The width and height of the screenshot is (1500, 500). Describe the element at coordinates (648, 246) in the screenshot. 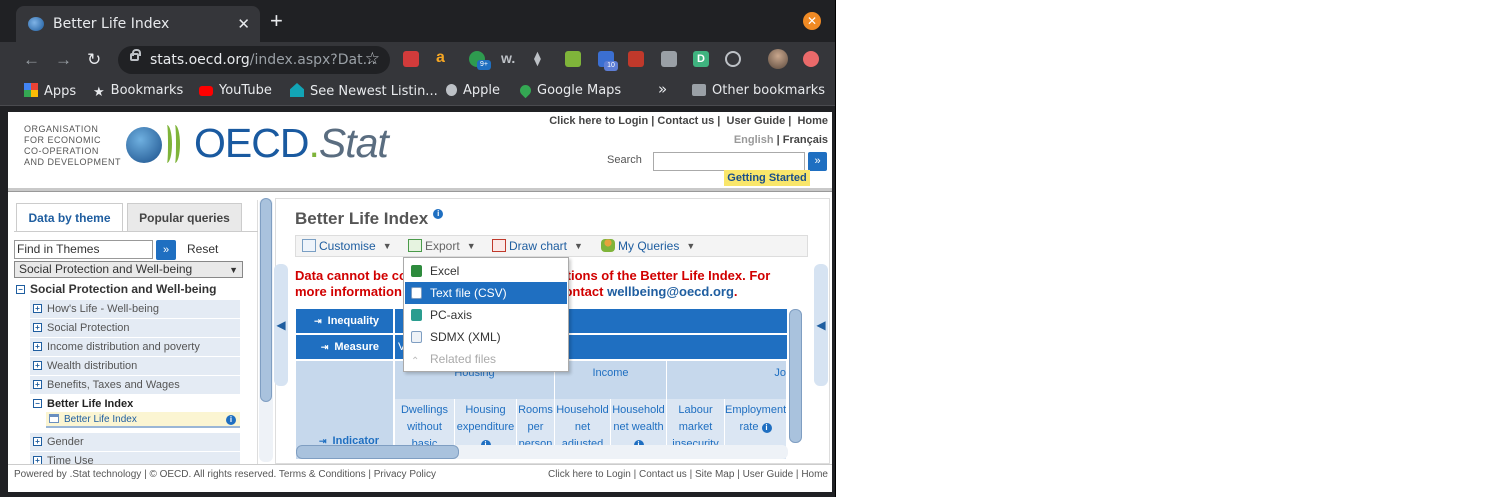

I see `my-queries-menu: My Queries ▼` at that location.